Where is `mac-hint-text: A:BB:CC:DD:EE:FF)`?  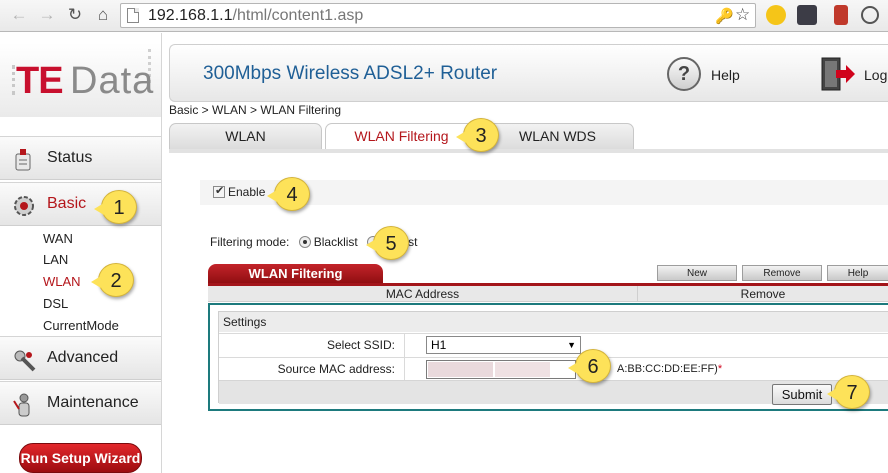
mac-hint-text: A:BB:CC:DD:EE:FF) is located at coordinates (667, 369).